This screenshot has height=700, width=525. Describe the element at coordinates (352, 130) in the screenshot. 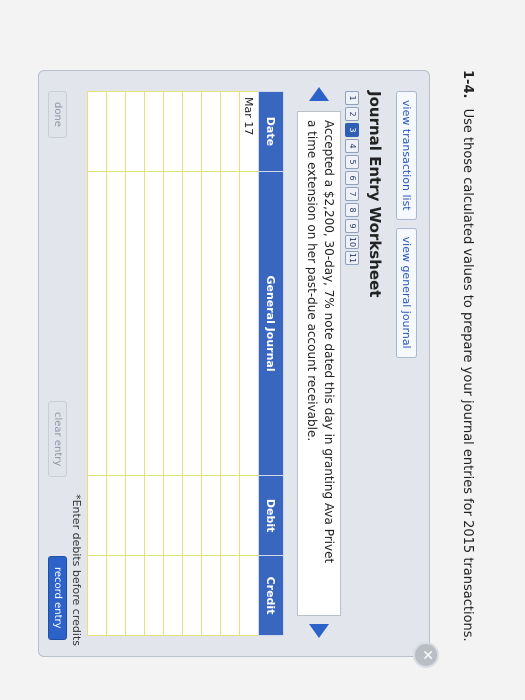

I see `step-3-active: 3` at that location.